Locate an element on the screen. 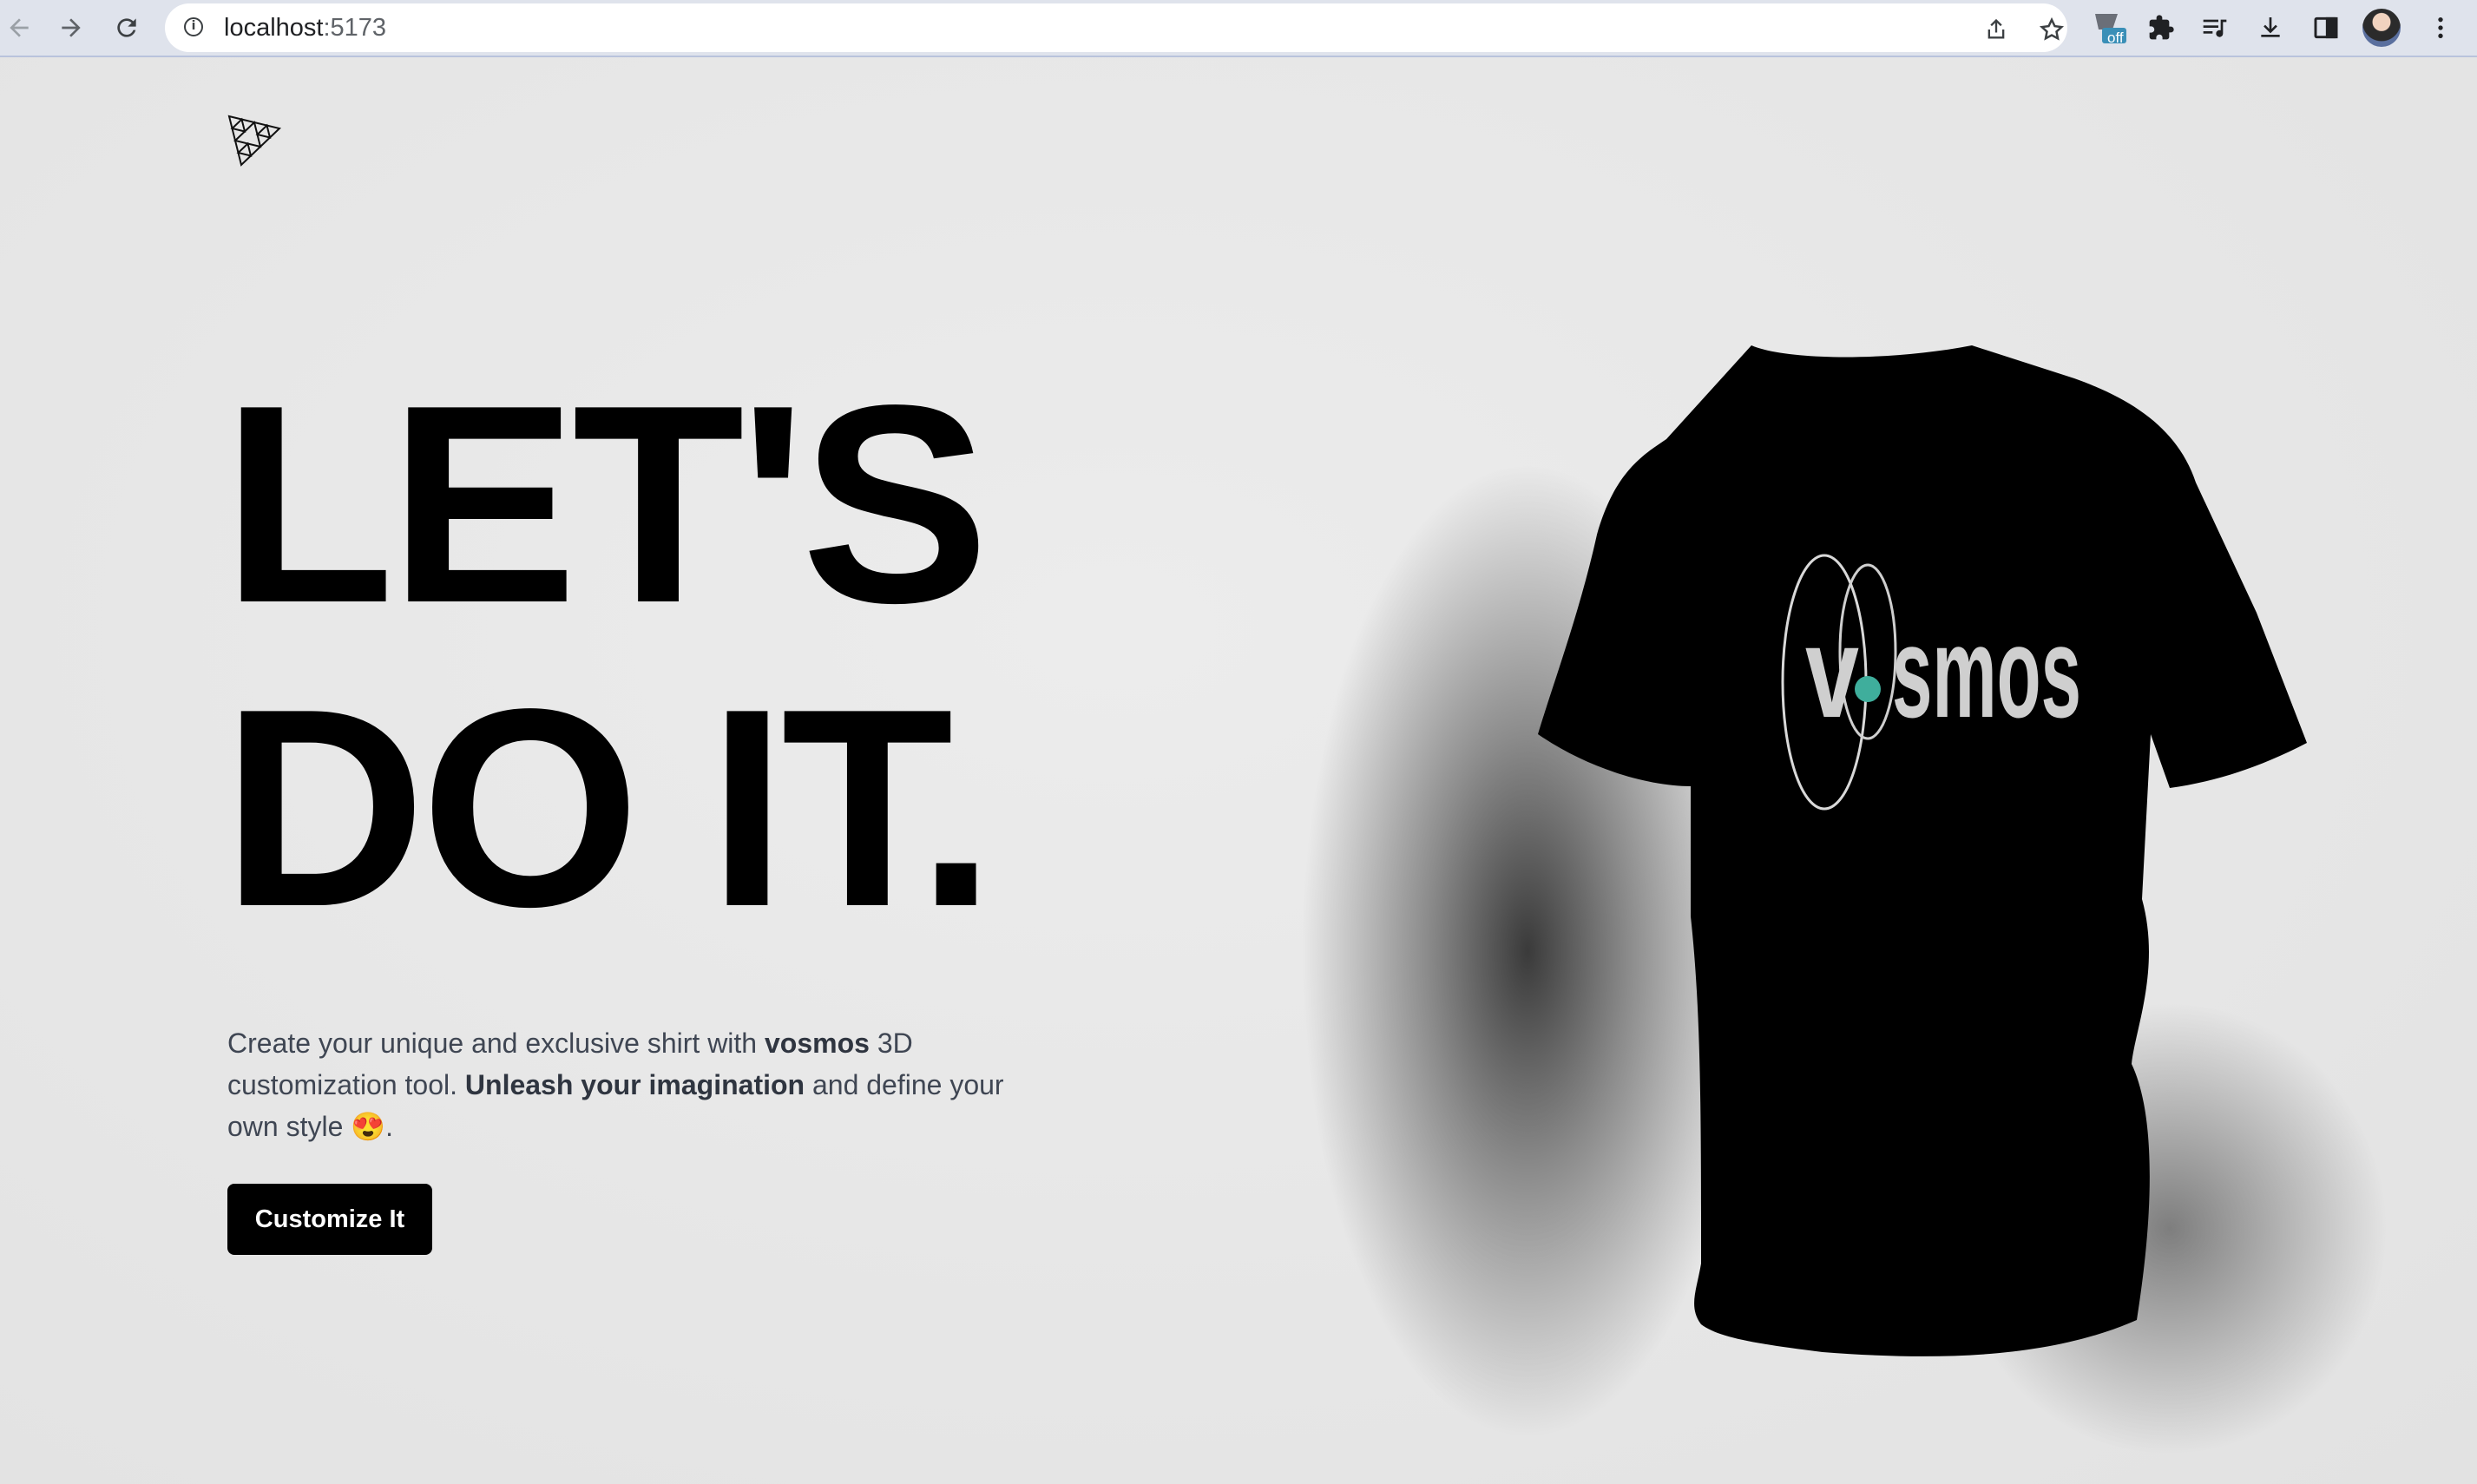  extension-badge-label: off is located at coordinates (2115, 38).